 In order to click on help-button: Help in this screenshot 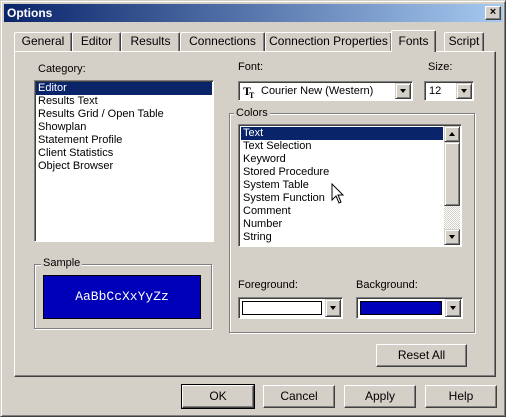, I will do `click(461, 396)`.